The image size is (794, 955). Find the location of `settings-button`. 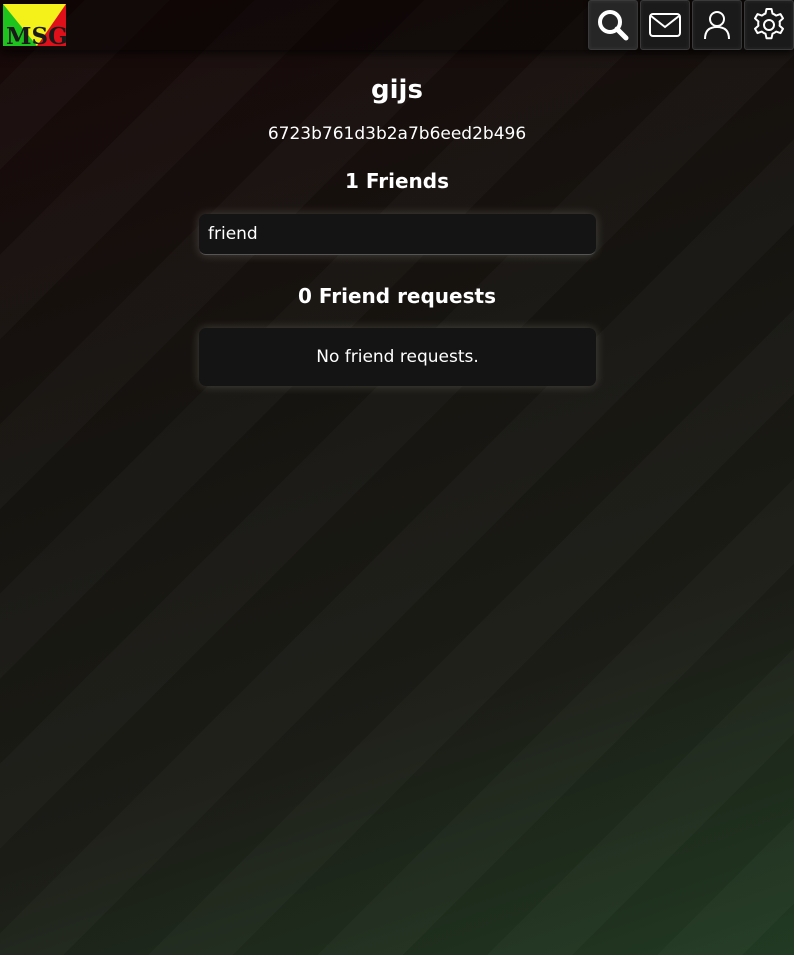

settings-button is located at coordinates (769, 25).